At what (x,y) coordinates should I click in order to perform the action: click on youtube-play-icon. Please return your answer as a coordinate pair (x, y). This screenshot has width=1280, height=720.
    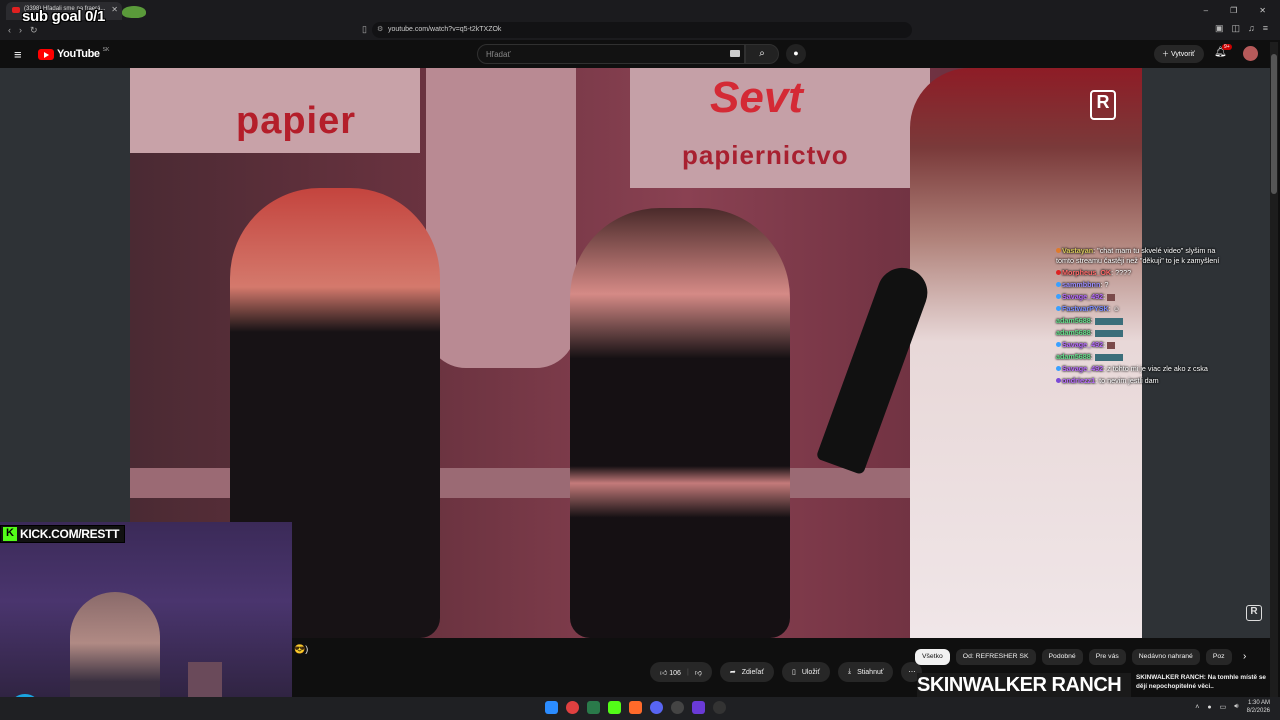
    Looking at the image, I should click on (46, 54).